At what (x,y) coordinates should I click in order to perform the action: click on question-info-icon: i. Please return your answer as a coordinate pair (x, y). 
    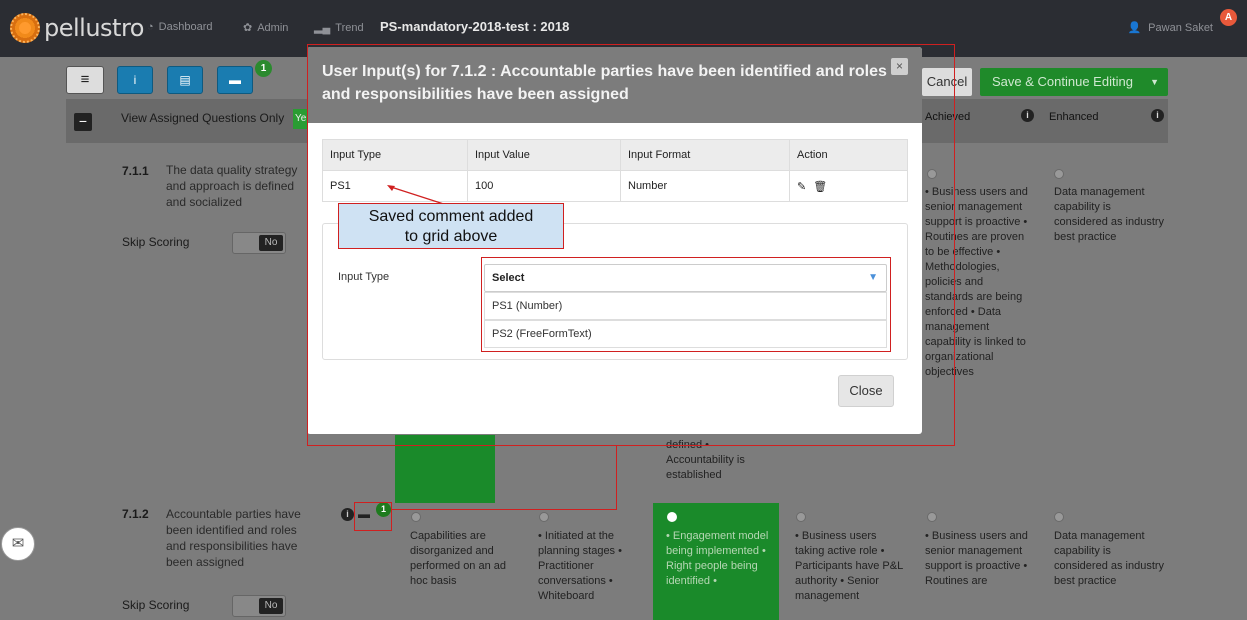
    Looking at the image, I should click on (347, 514).